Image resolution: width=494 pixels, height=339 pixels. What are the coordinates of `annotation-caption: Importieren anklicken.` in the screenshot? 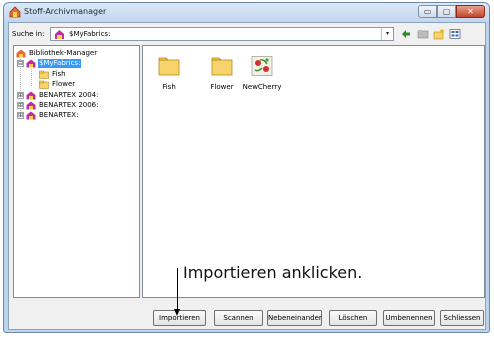 It's located at (273, 272).